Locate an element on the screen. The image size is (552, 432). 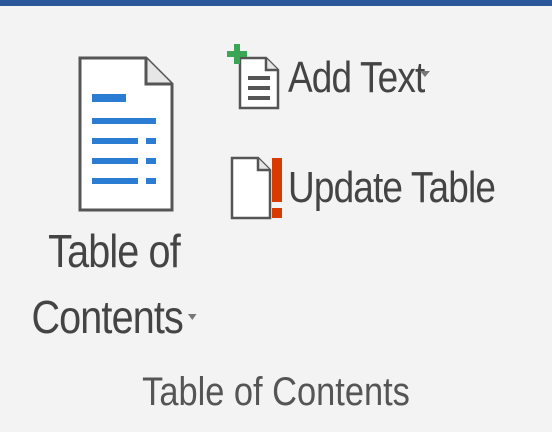
toc-button-label-text: Contents is located at coordinates (107, 317).